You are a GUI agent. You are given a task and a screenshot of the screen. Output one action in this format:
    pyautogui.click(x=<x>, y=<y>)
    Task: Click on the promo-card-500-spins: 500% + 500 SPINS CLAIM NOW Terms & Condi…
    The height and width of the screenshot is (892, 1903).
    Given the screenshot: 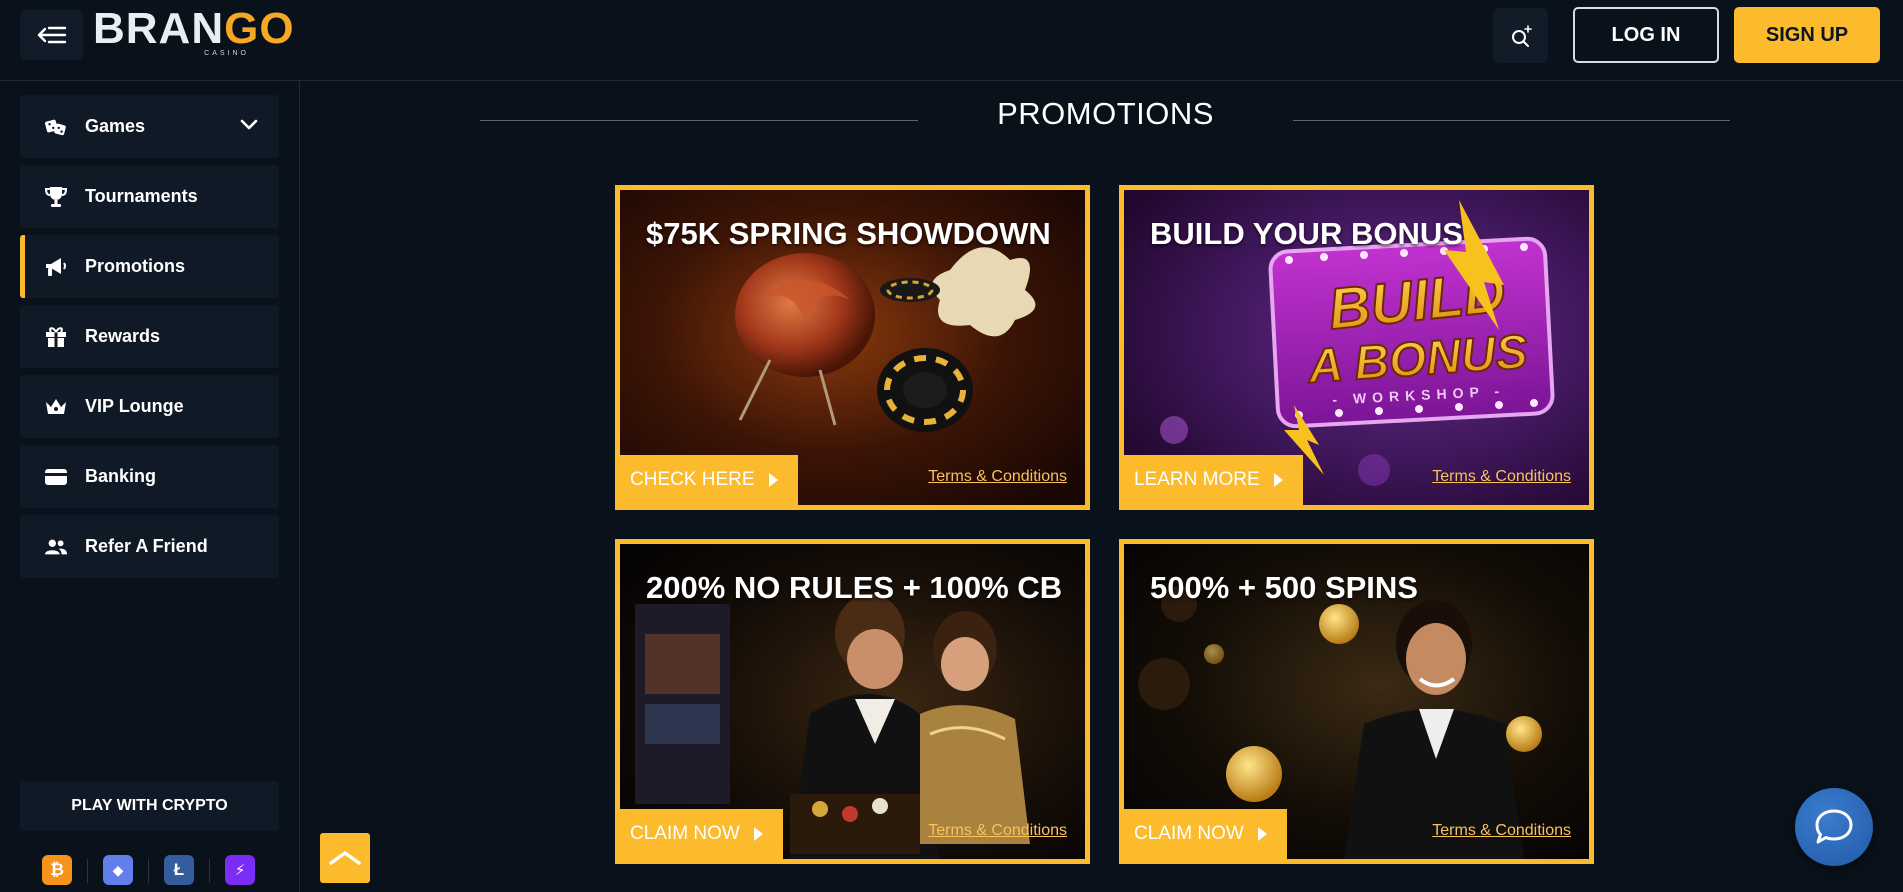 What is the action you would take?
    pyautogui.click(x=1356, y=701)
    